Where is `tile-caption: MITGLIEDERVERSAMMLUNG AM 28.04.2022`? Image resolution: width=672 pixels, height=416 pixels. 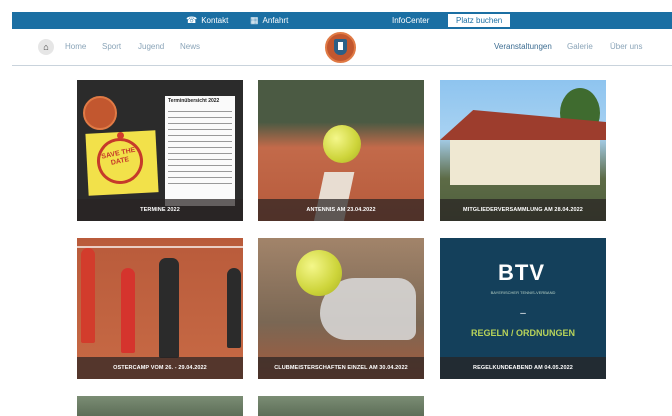 tile-caption: MITGLIEDERVERSAMMLUNG AM 28.04.2022 is located at coordinates (523, 210).